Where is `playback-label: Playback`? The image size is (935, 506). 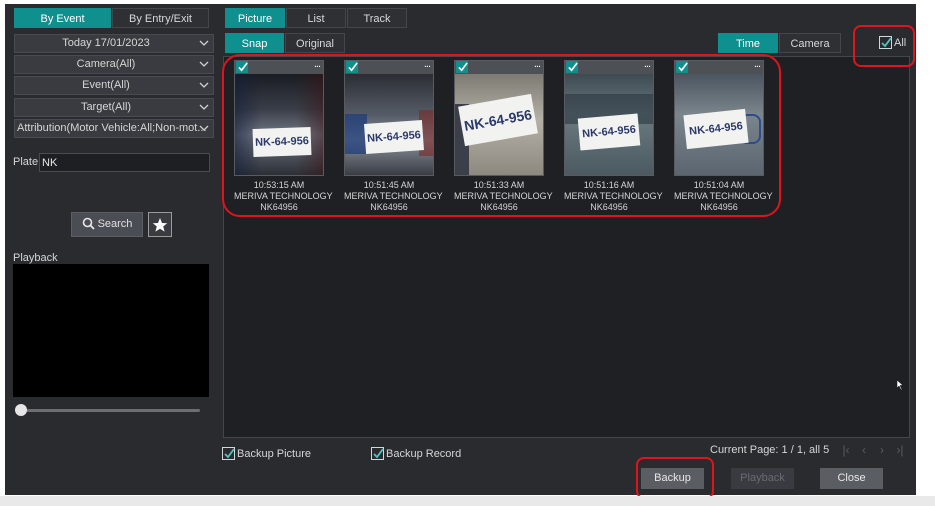
playback-label: Playback is located at coordinates (35, 258).